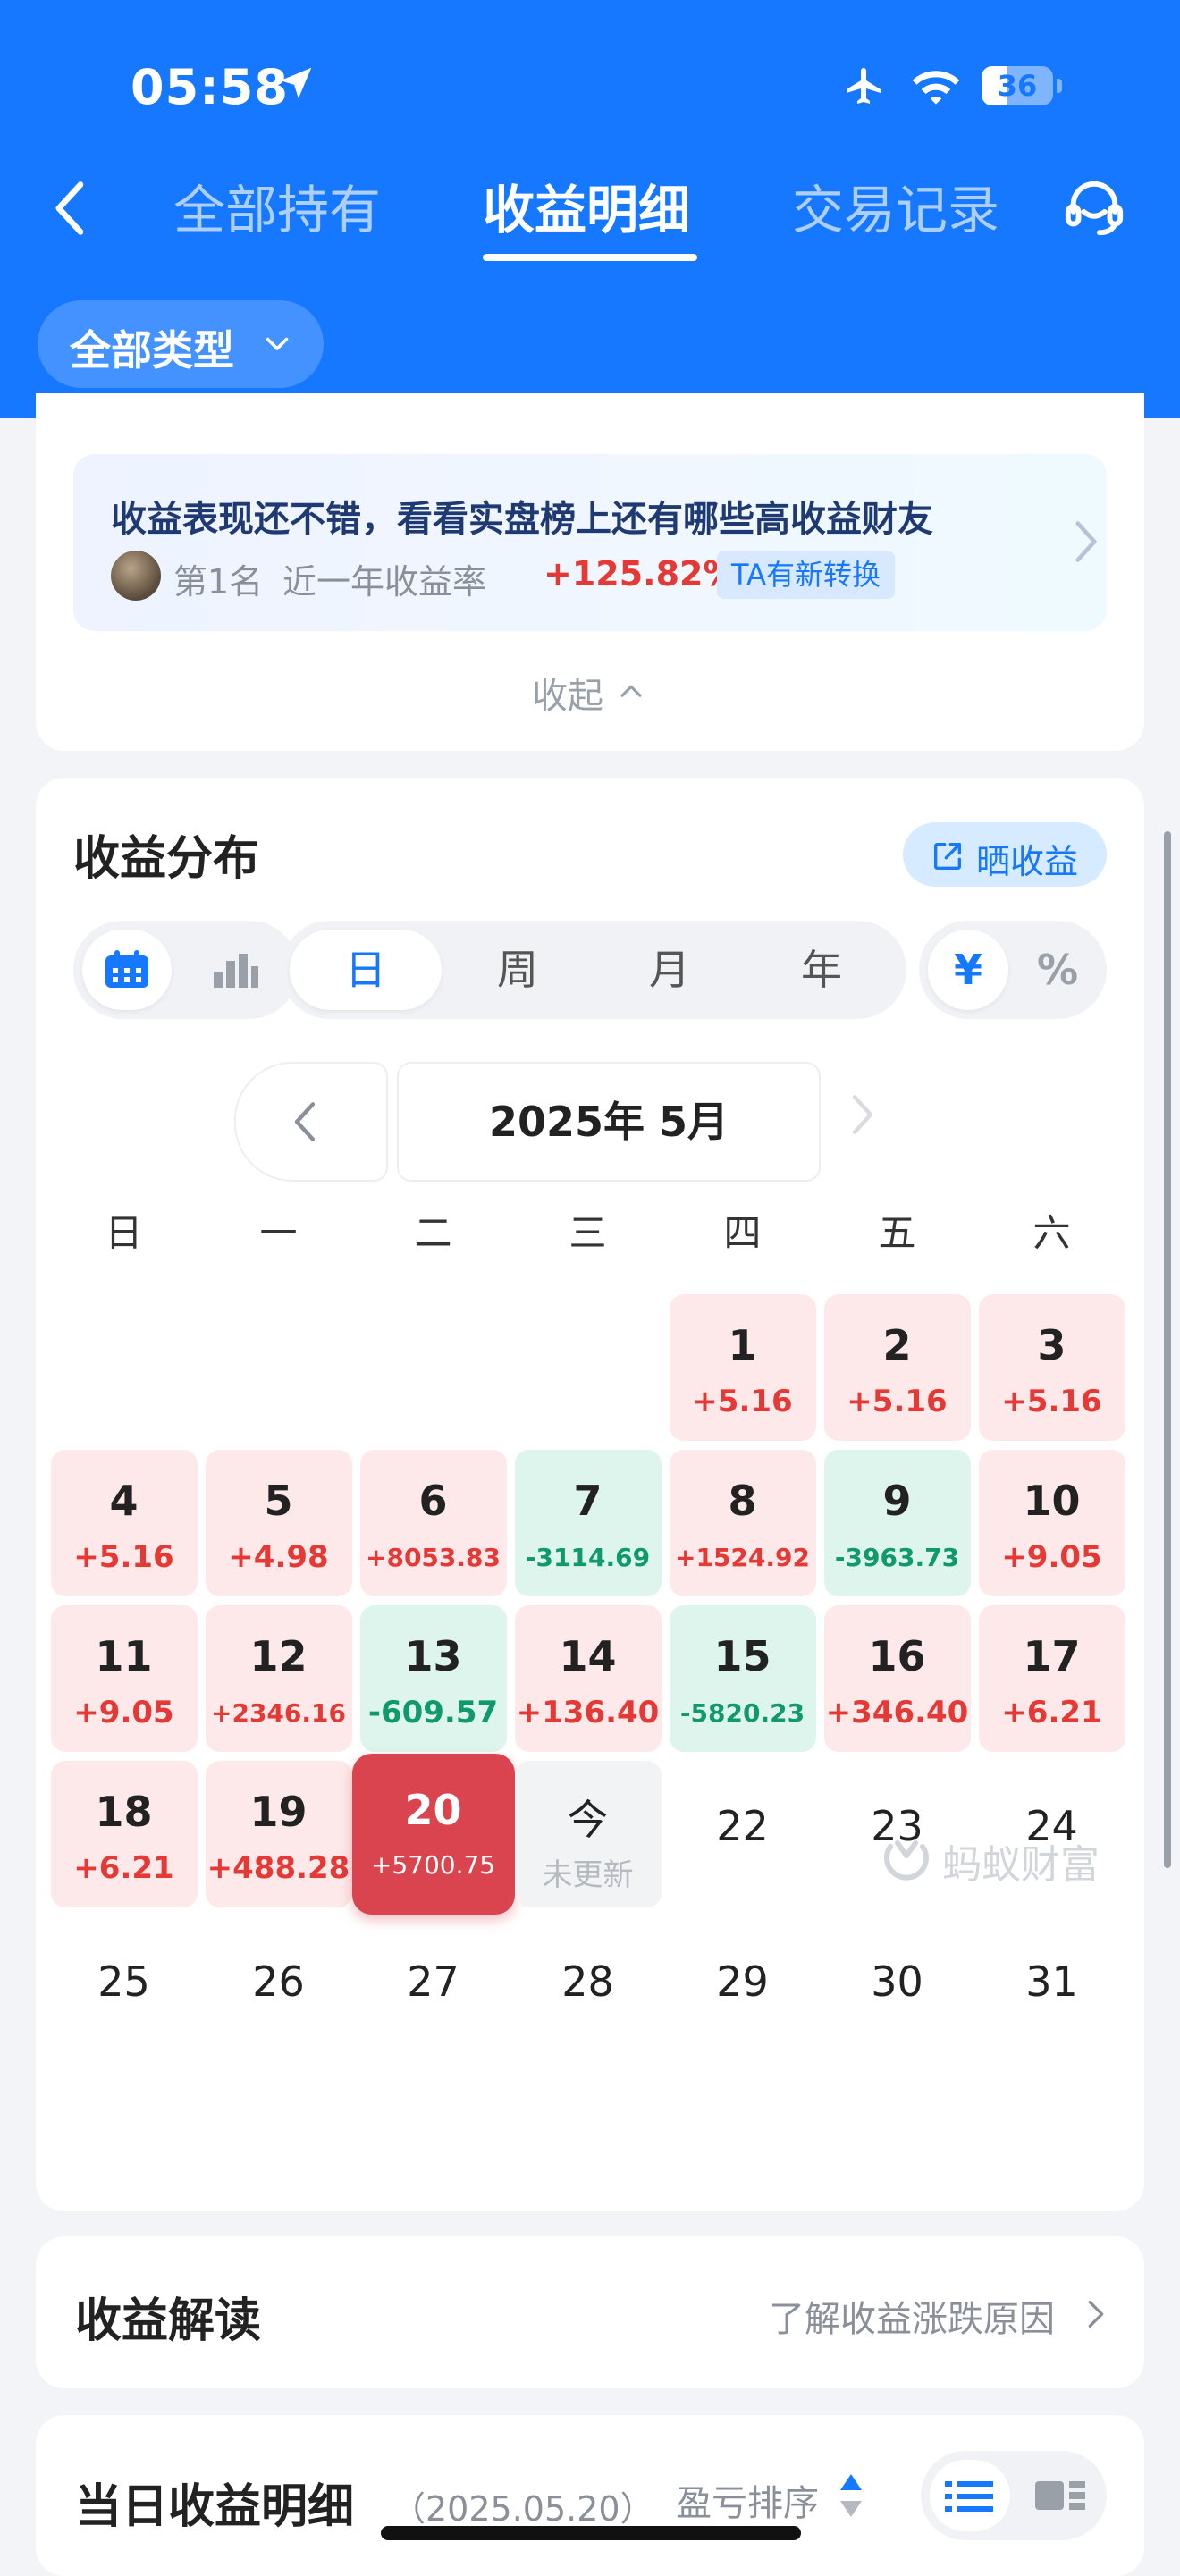 This screenshot has height=2576, width=1180. Describe the element at coordinates (1013, 970) in the screenshot. I see `unit-toggle: ¥ %` at that location.